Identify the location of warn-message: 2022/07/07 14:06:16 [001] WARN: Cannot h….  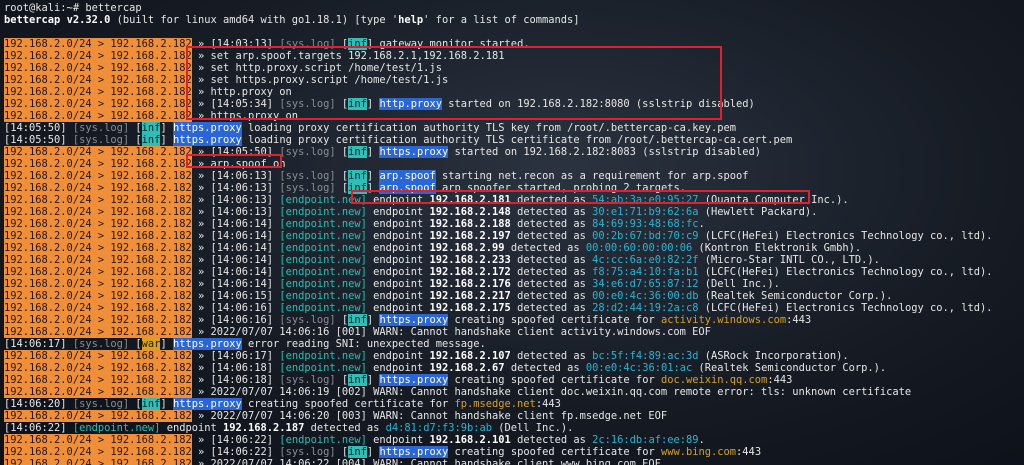
(460, 332).